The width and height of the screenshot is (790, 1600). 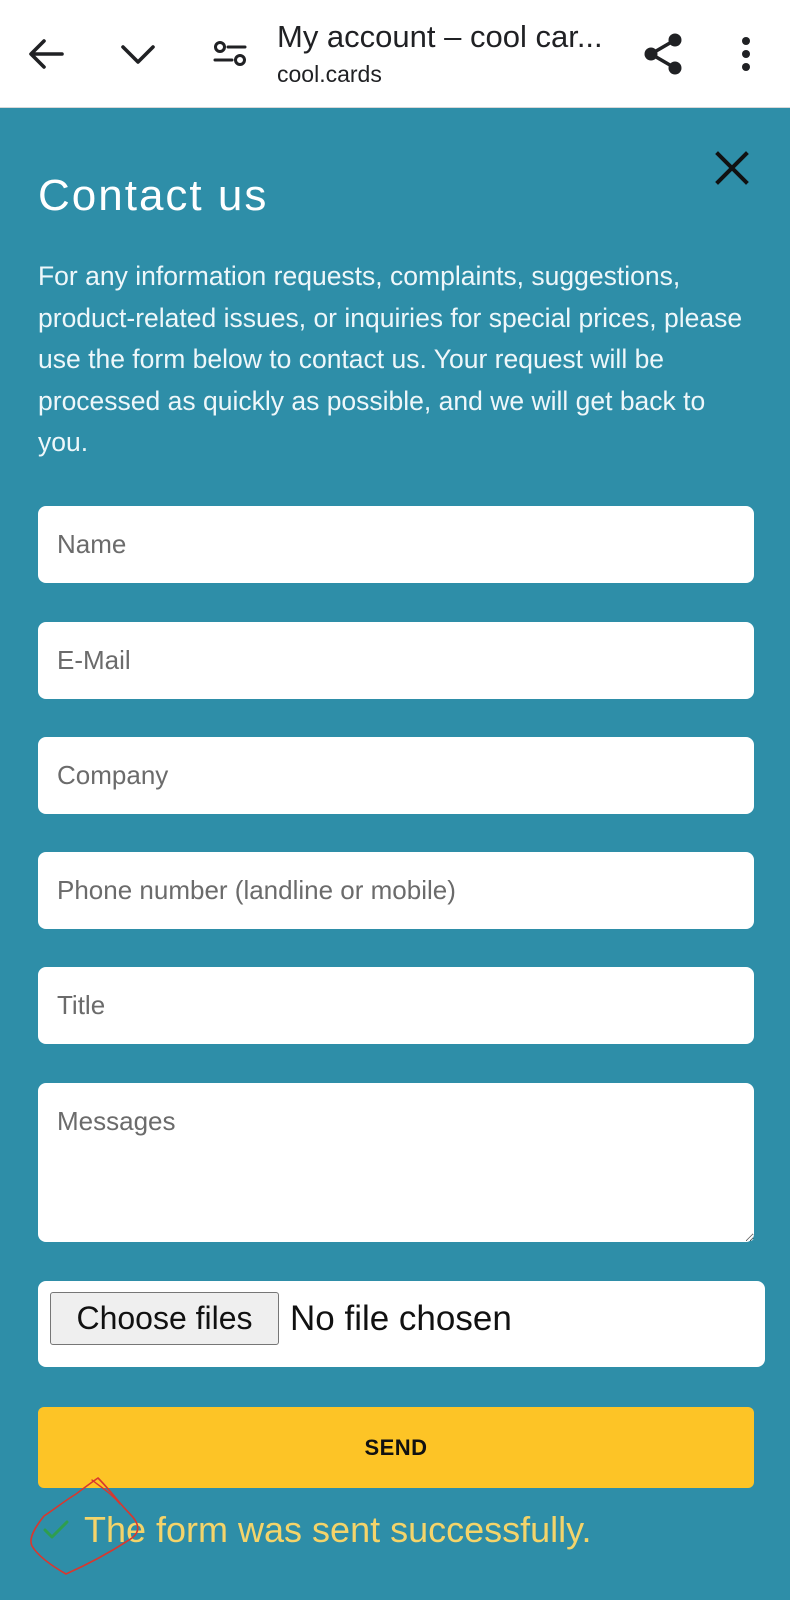 I want to click on title-field, so click(x=396, y=1005).